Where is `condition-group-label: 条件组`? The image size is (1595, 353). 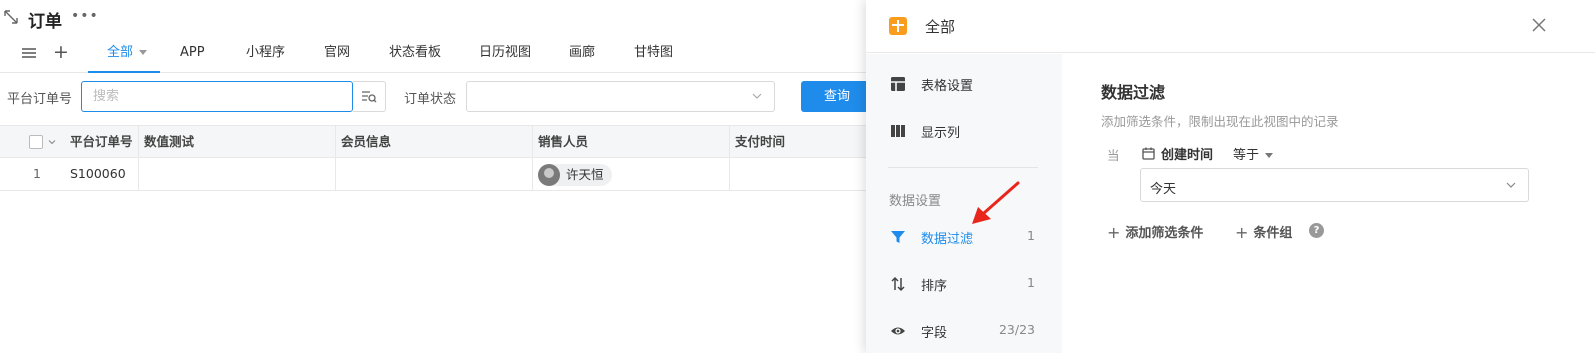
condition-group-label: 条件组 is located at coordinates (1273, 233).